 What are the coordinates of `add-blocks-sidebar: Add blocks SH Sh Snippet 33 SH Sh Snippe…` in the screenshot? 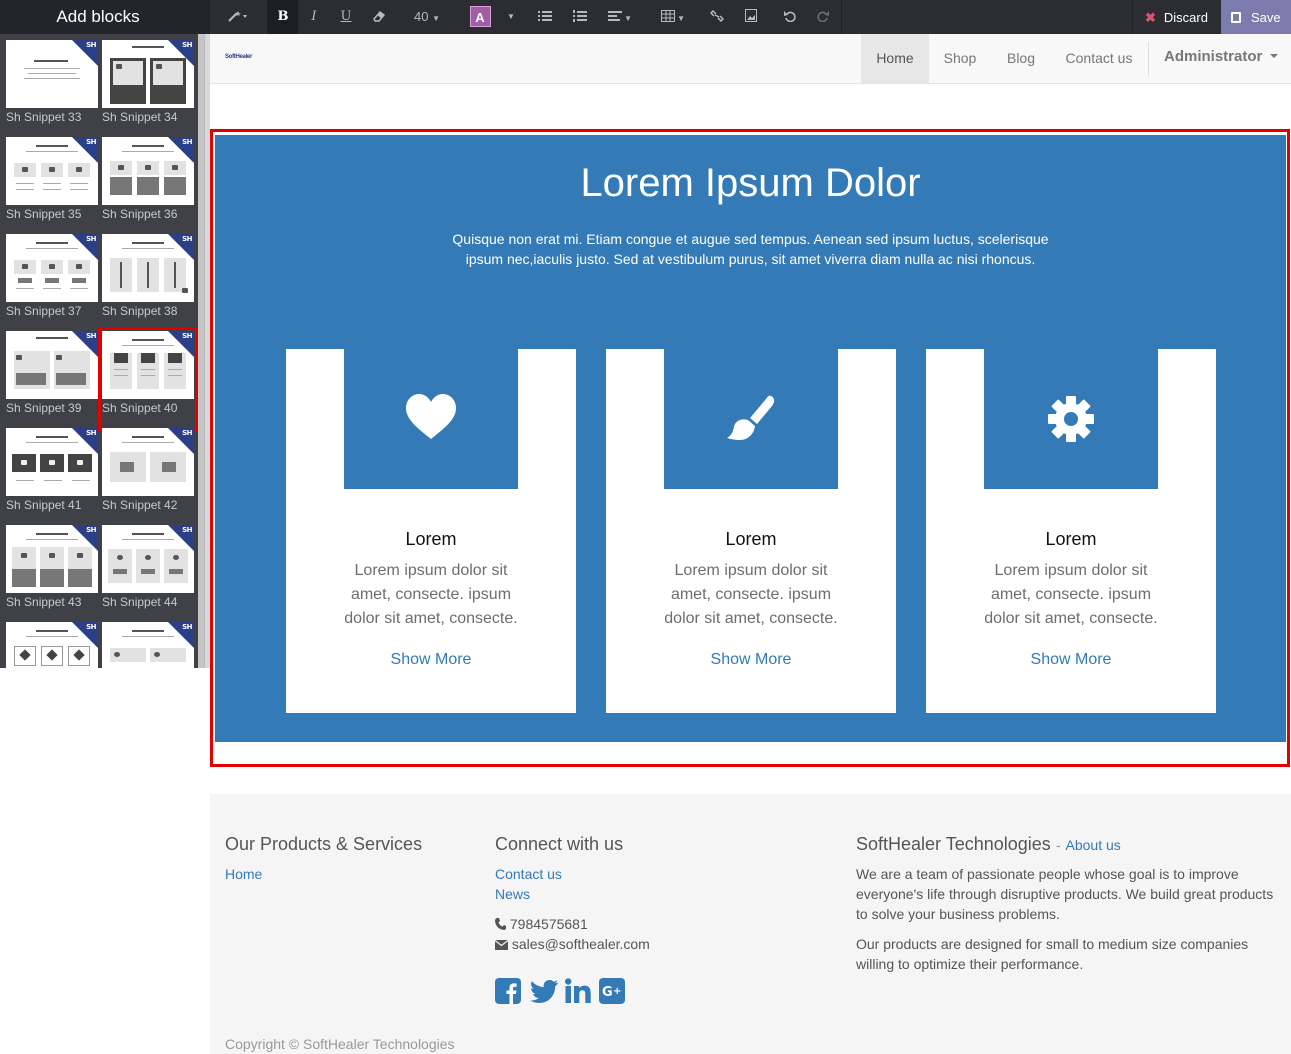 It's located at (105, 334).